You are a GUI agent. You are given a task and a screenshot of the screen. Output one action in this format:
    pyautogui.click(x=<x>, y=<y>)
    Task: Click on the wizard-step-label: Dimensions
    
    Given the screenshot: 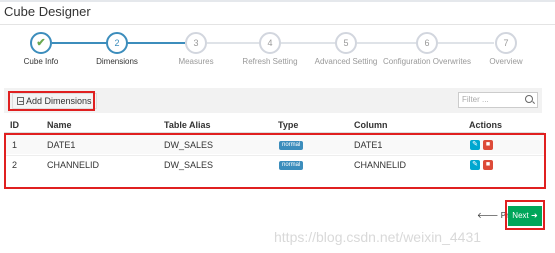 What is the action you would take?
    pyautogui.click(x=117, y=61)
    